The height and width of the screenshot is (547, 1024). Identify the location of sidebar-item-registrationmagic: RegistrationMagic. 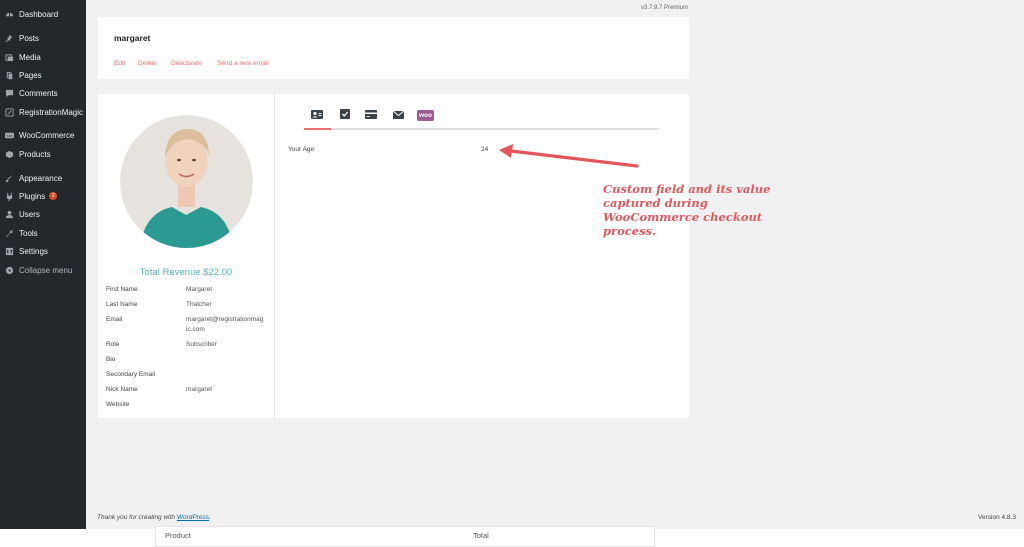
(43, 112).